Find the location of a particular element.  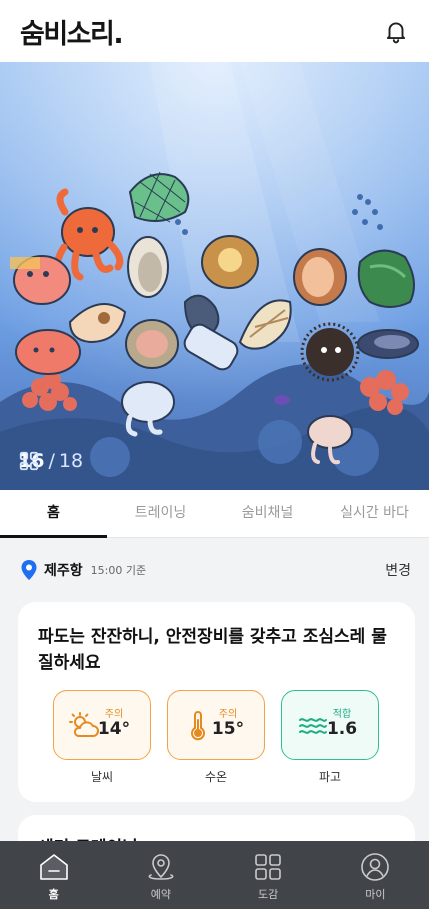

nav-encyclopedia-label: 도감 is located at coordinates (268, 894).